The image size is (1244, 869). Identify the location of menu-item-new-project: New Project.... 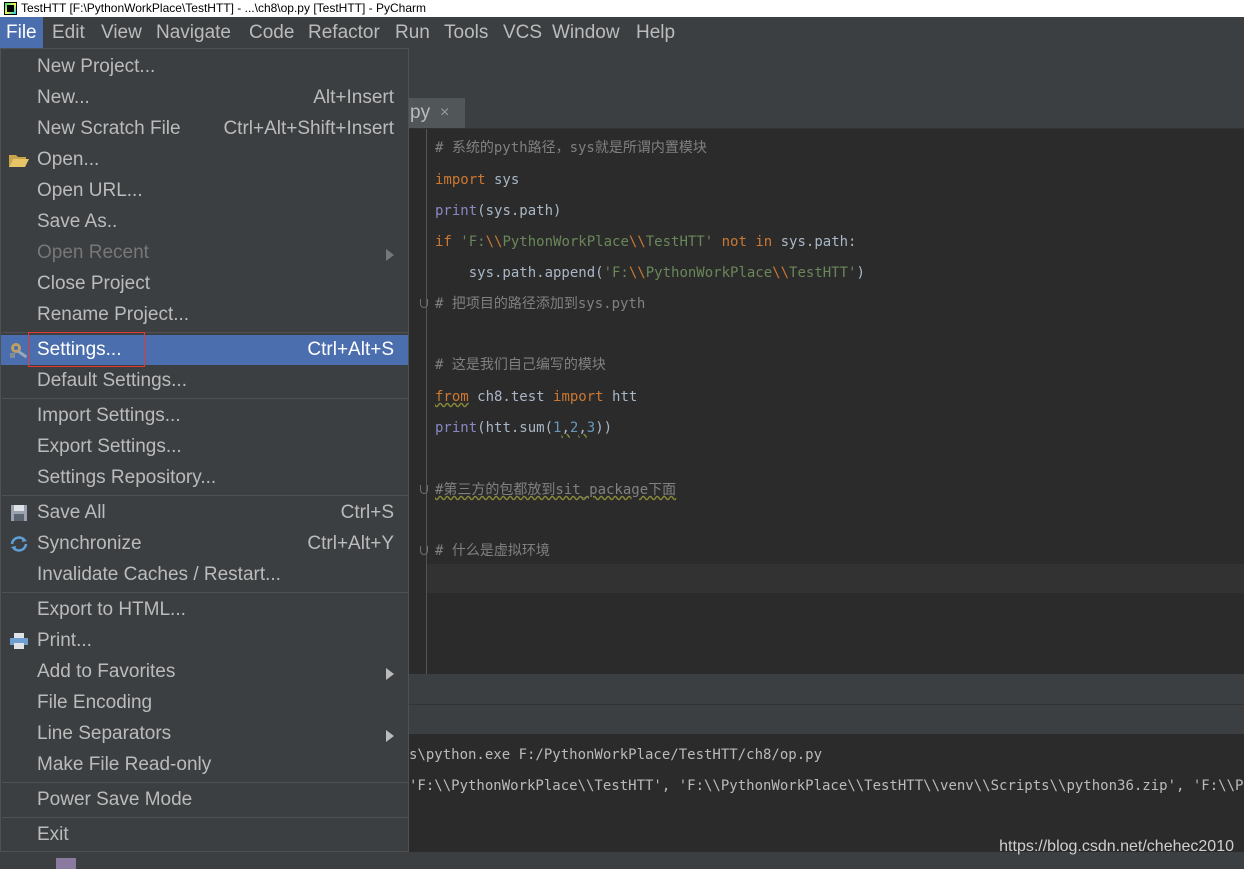
(204, 67).